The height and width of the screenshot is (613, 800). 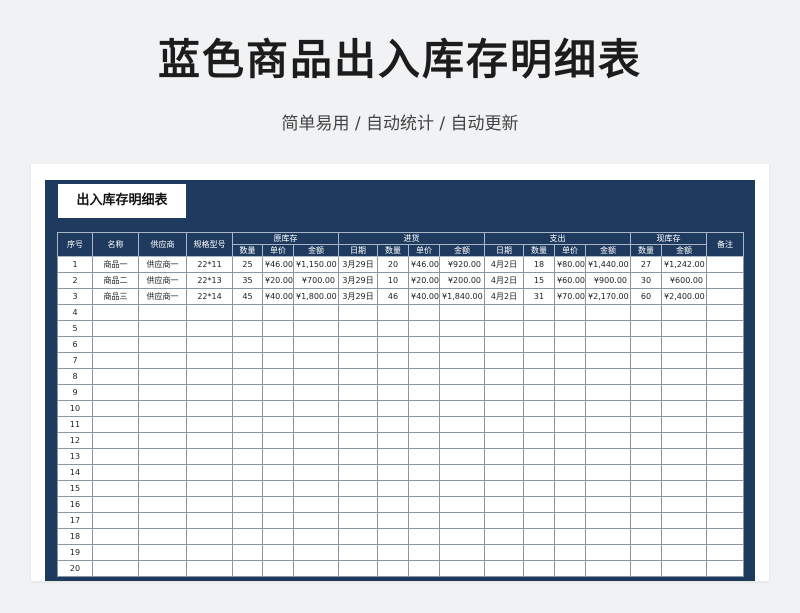 I want to click on cell-seq: 12, so click(x=75, y=440).